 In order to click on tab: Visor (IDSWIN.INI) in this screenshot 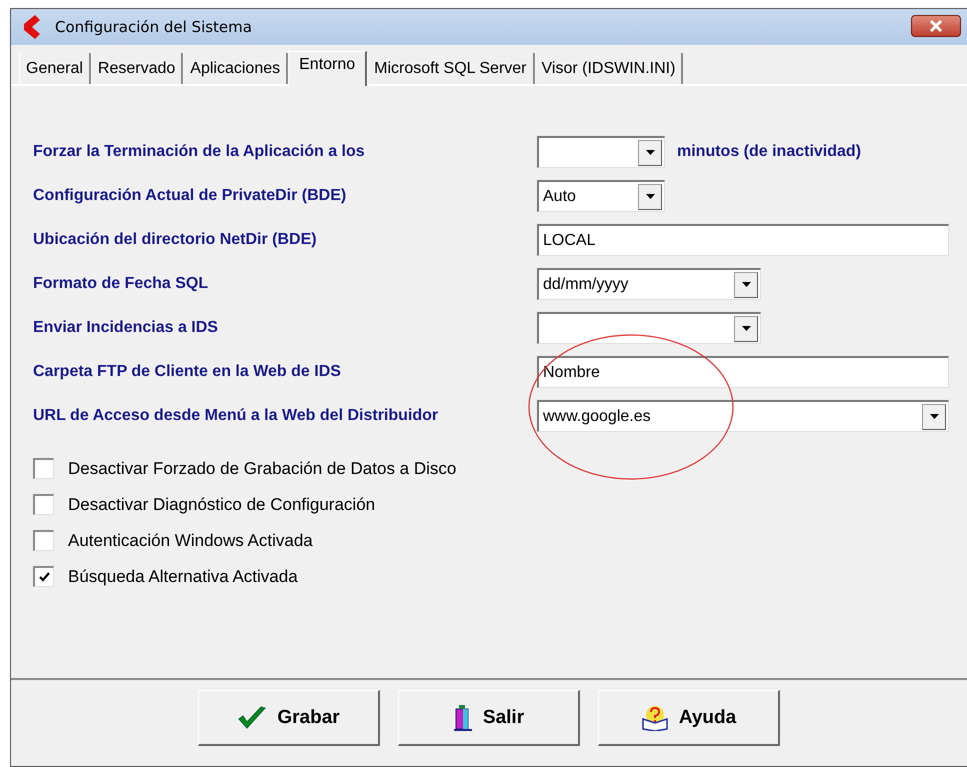, I will do `click(609, 68)`.